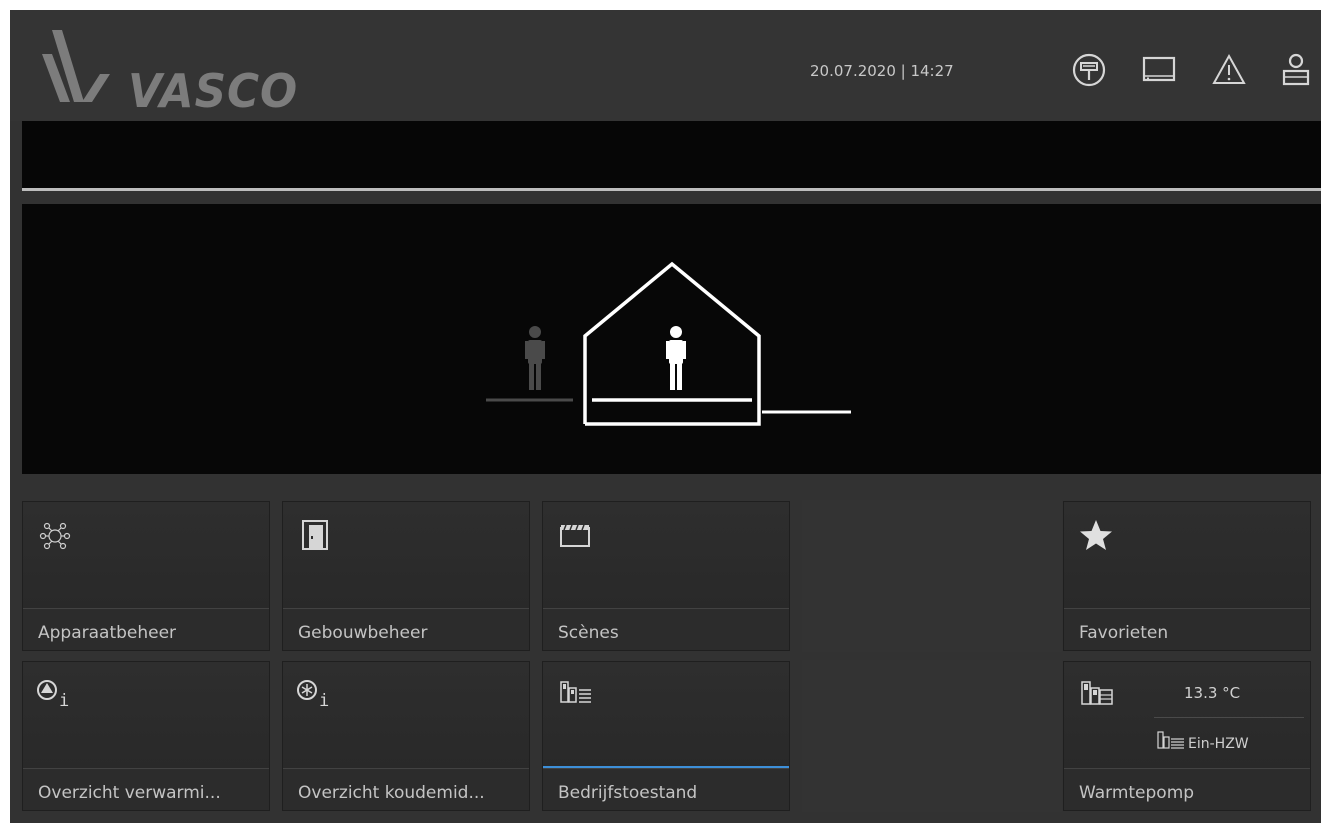  Describe the element at coordinates (671, 154) in the screenshot. I see `status-bar` at that location.